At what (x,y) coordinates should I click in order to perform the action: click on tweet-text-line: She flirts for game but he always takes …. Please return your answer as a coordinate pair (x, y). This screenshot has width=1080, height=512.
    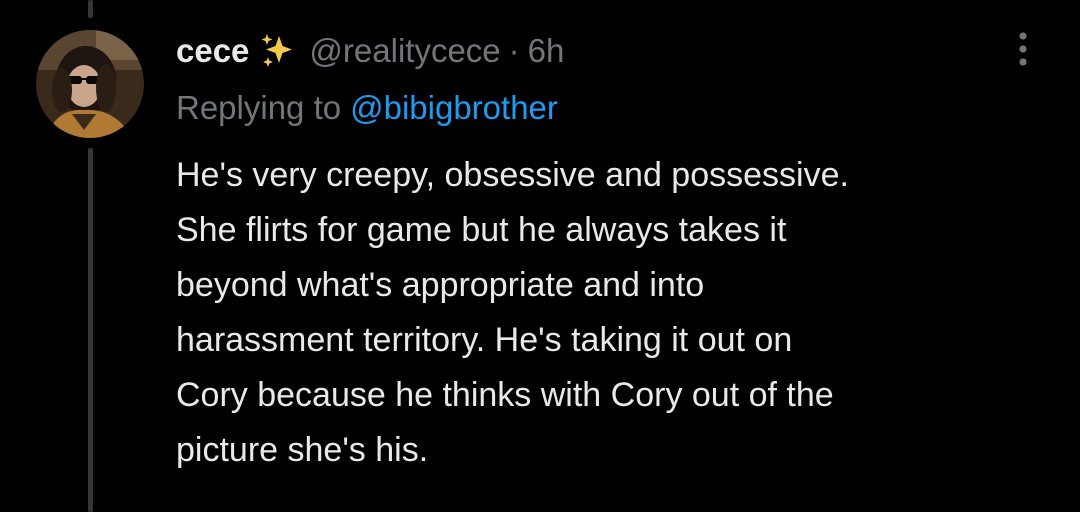
    Looking at the image, I should click on (481, 230).